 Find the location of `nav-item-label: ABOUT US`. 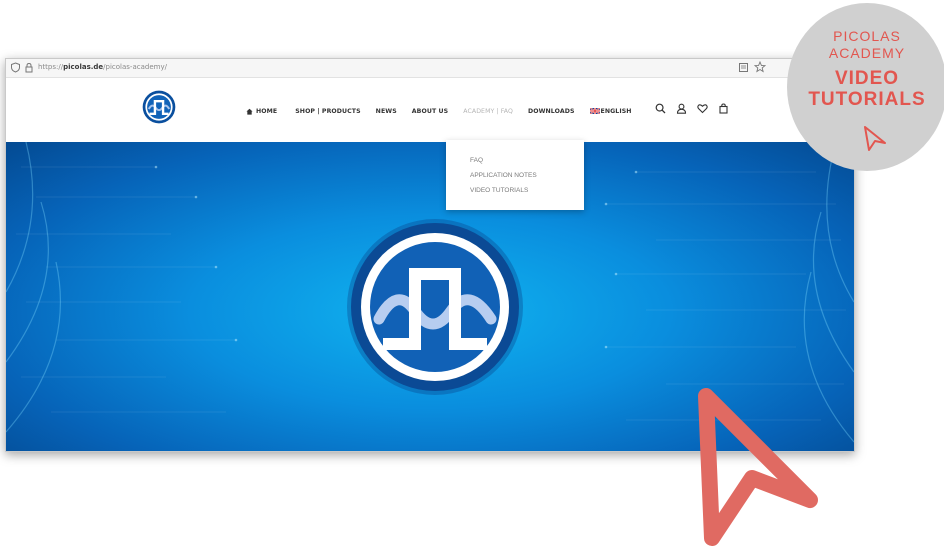

nav-item-label: ABOUT US is located at coordinates (430, 111).